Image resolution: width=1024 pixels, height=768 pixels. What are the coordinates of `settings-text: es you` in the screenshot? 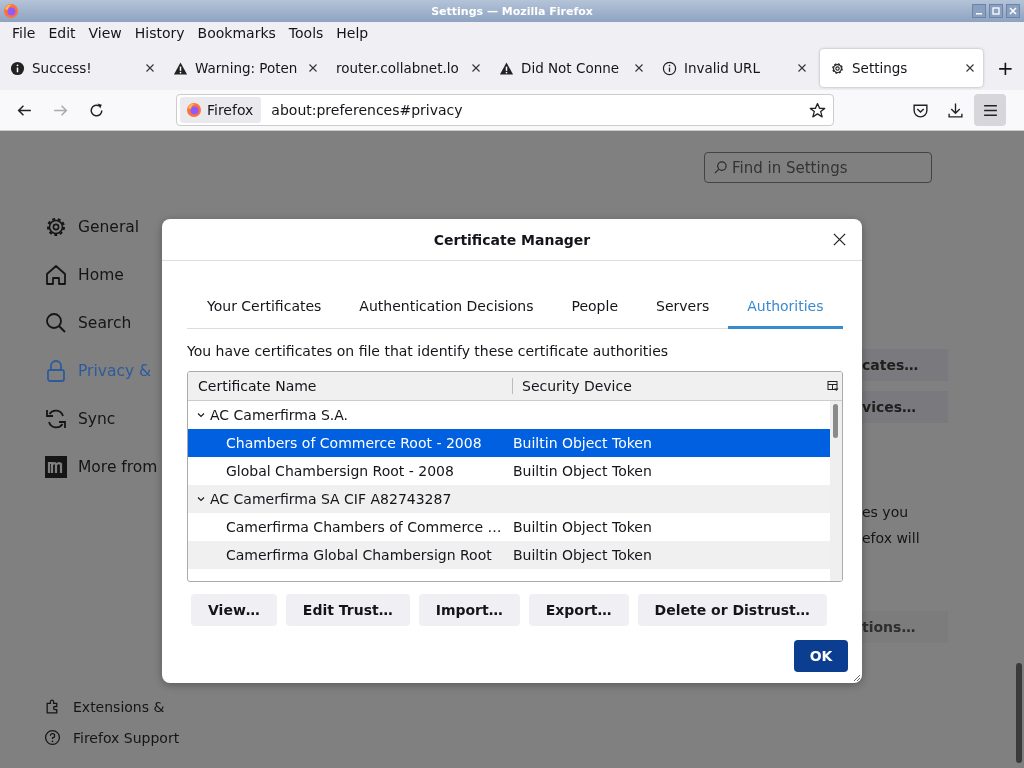 It's located at (885, 512).